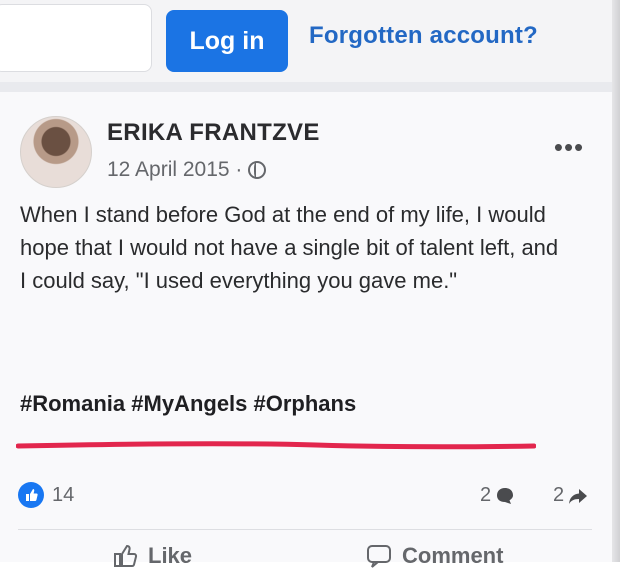  What do you see at coordinates (126, 555) in the screenshot?
I see `thumbs-up-icon` at bounding box center [126, 555].